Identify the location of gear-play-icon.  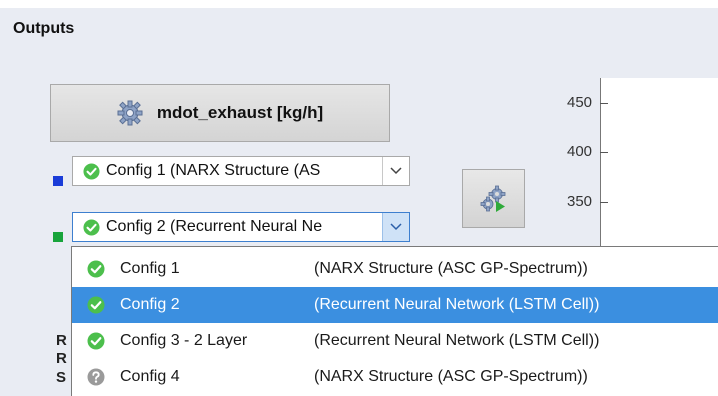
(492, 198).